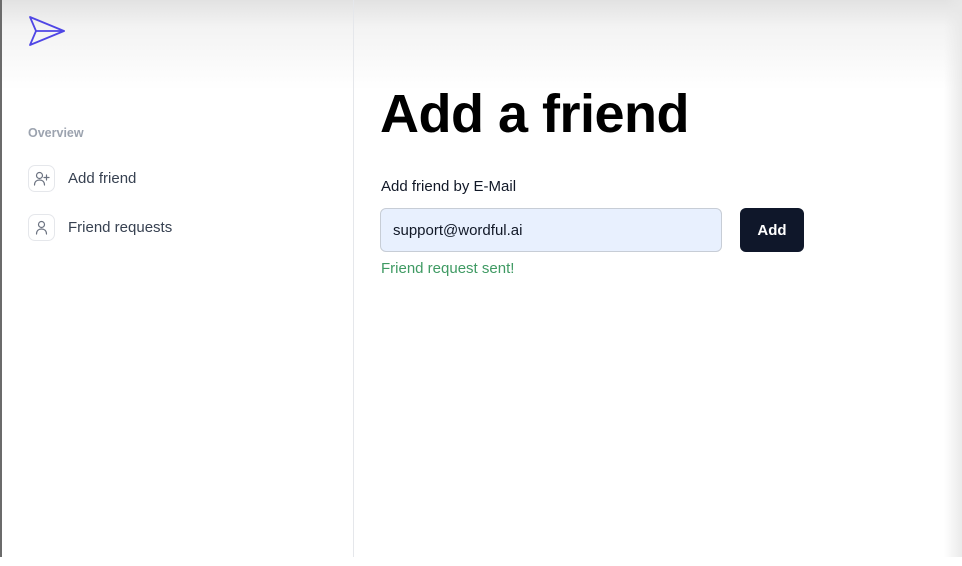 This screenshot has height=566, width=962. Describe the element at coordinates (47, 32) in the screenshot. I see `paper-plane-icon` at that location.